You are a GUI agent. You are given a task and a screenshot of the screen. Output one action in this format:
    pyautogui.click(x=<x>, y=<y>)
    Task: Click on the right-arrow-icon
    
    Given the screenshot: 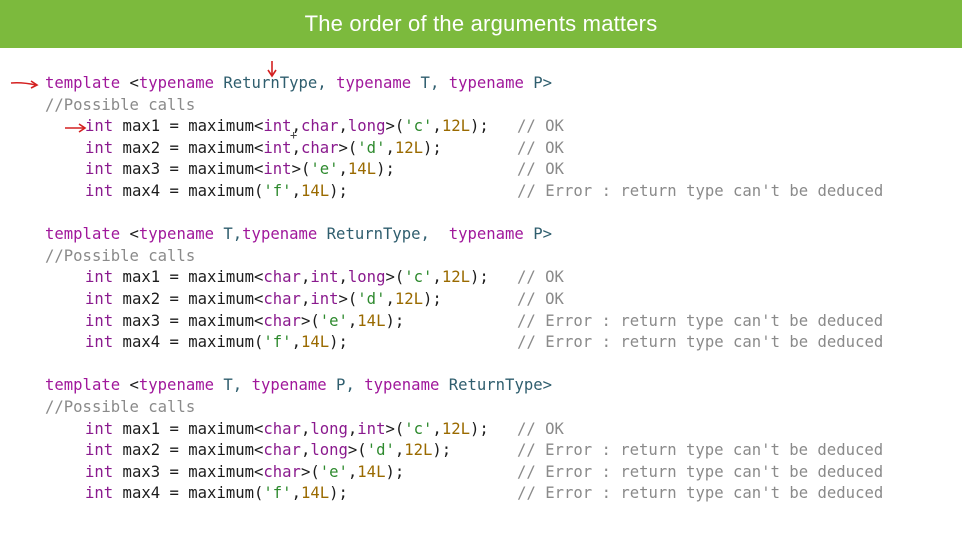 What is the action you would take?
    pyautogui.click(x=24, y=84)
    